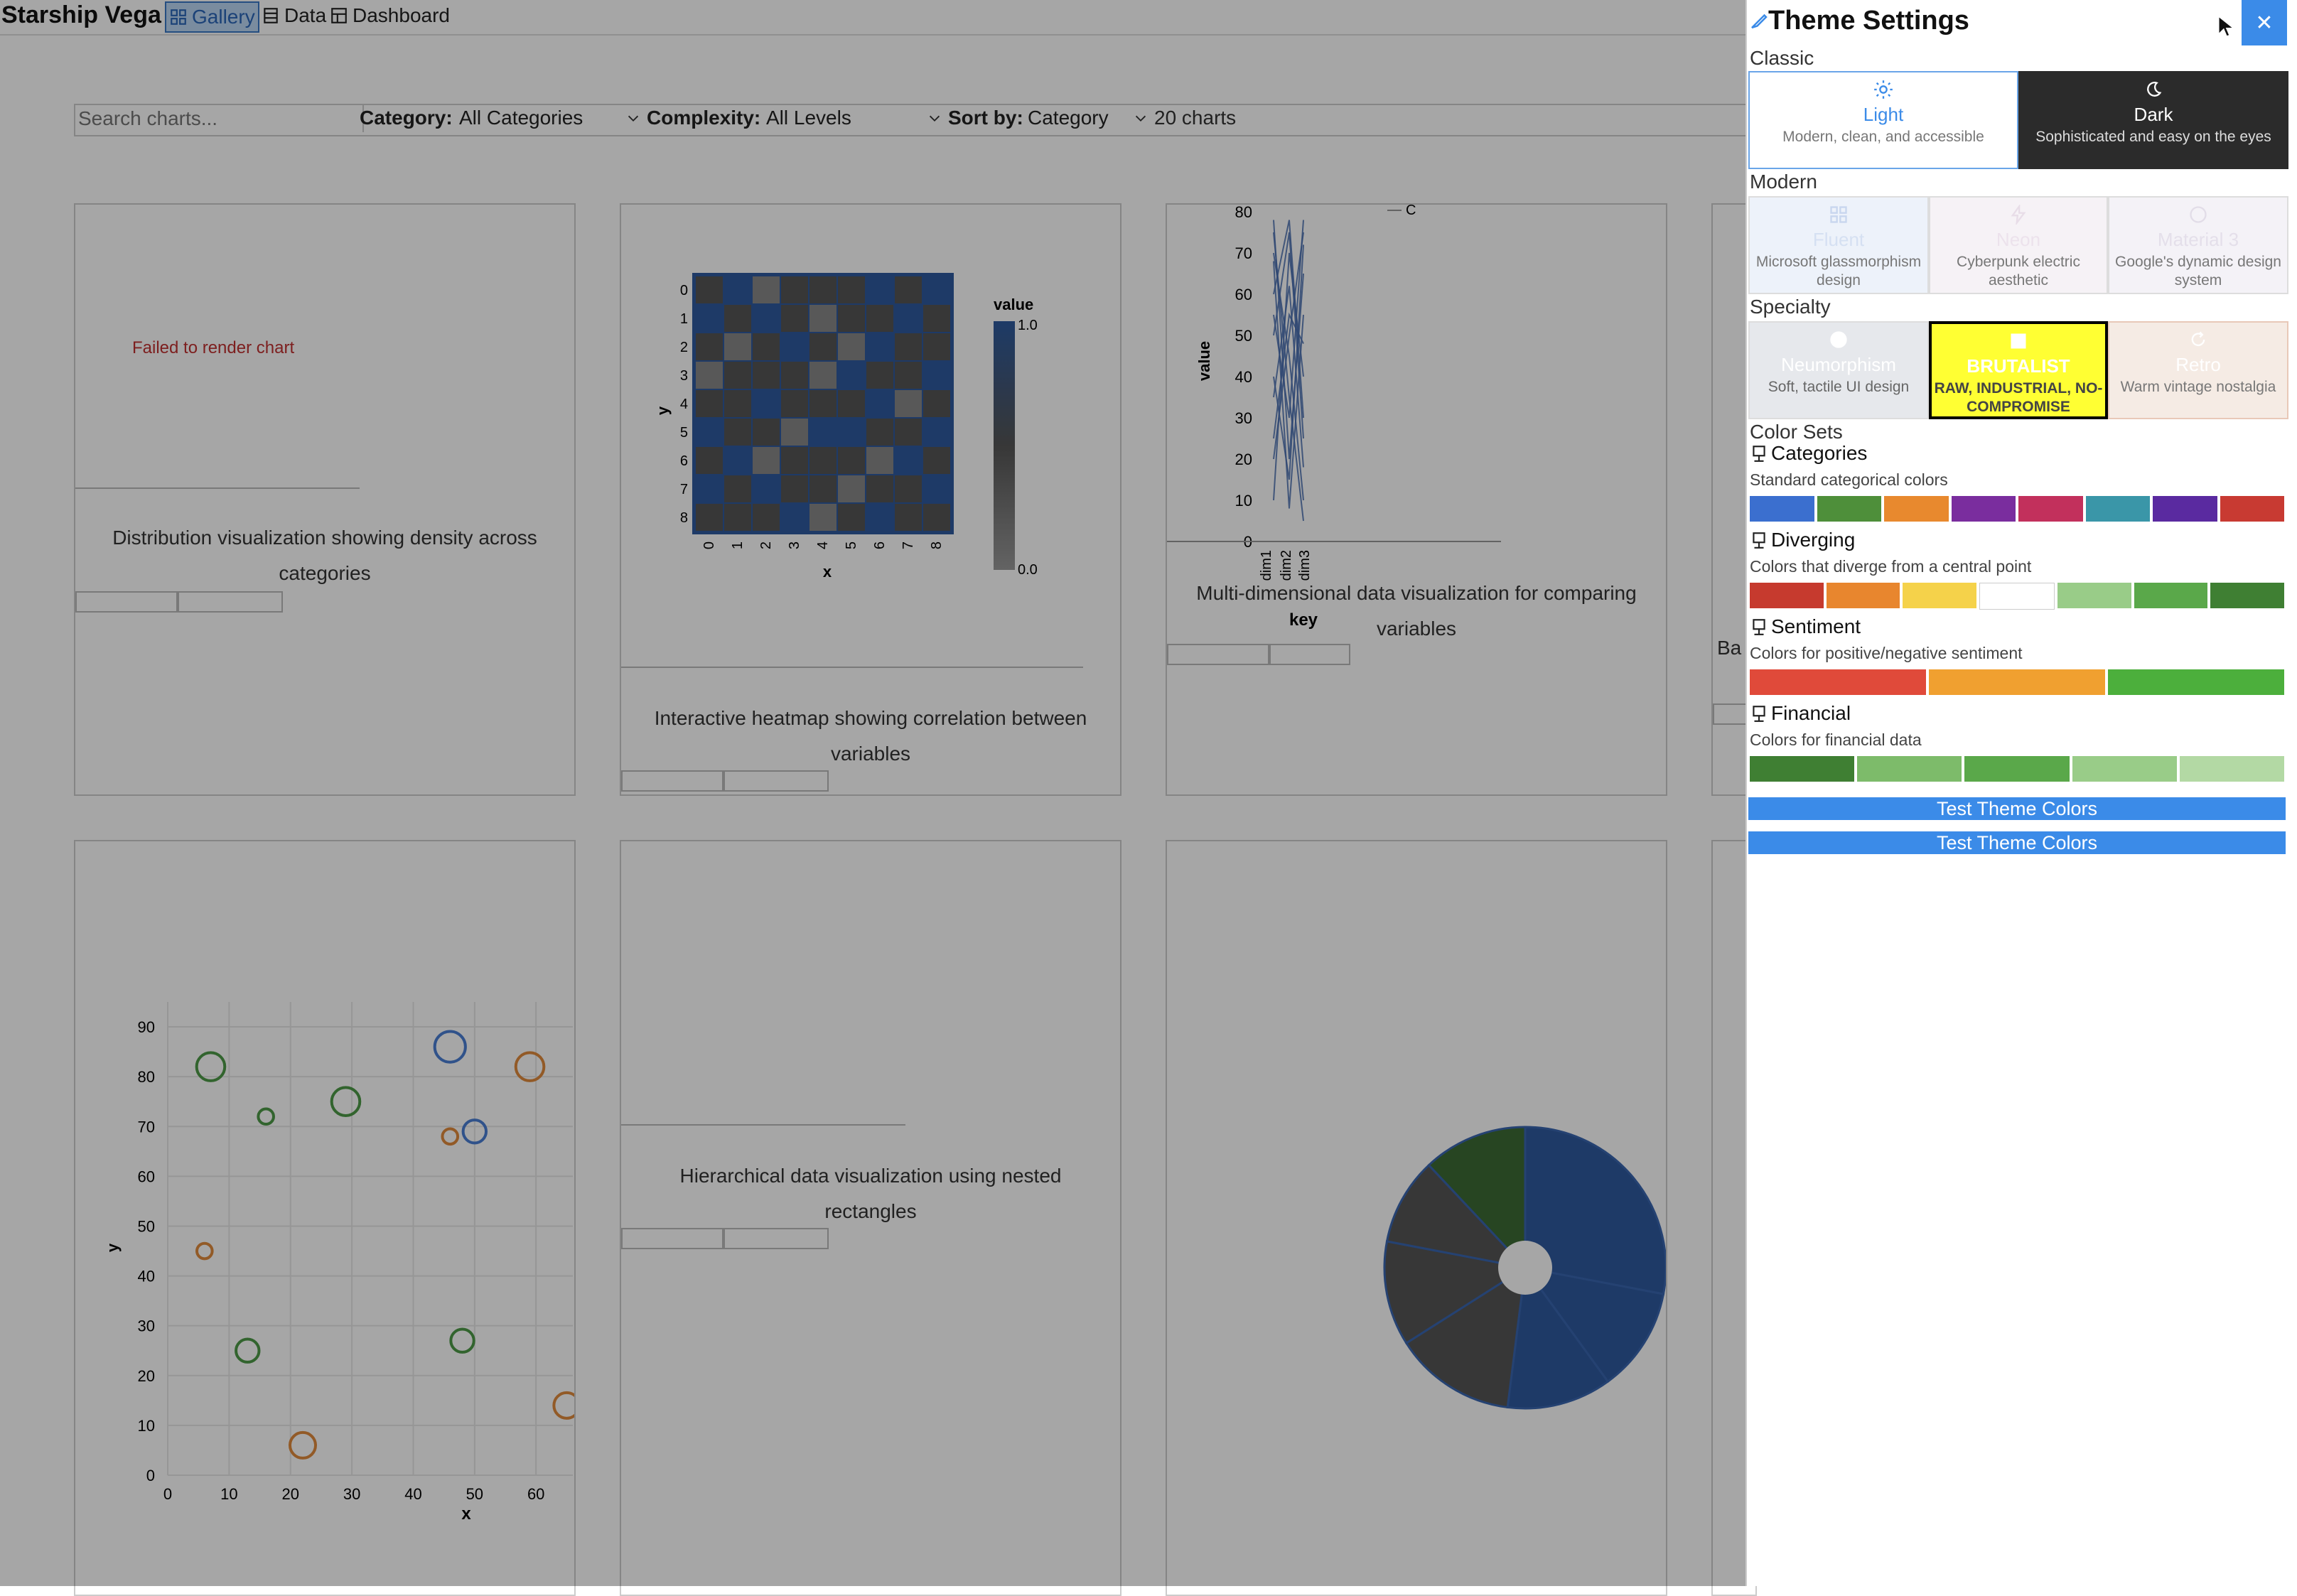  I want to click on palette-icon, so click(2198, 215).